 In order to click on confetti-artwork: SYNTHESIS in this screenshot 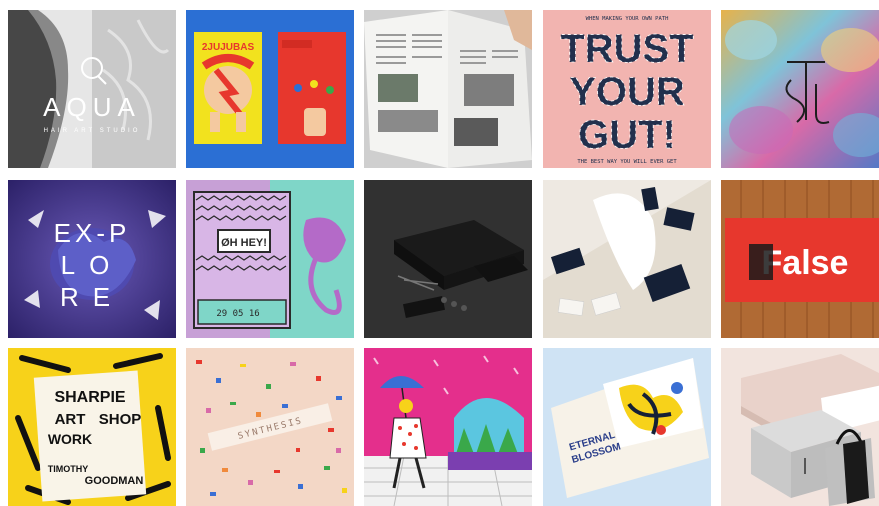, I will do `click(270, 427)`.